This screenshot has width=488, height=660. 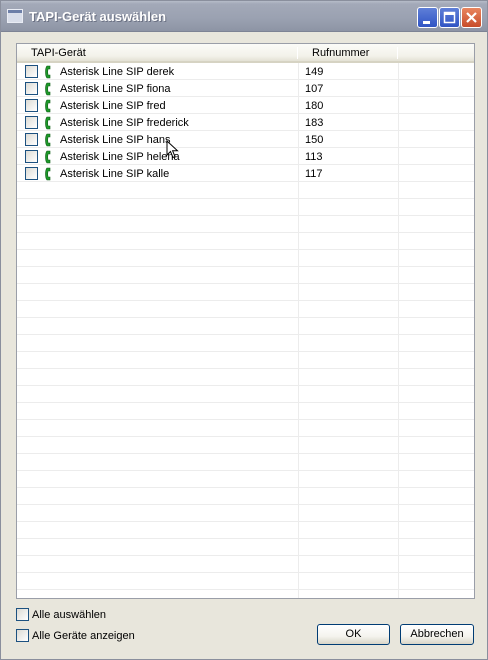 I want to click on device-name: Asterisk Line SIP kalle, so click(x=115, y=174).